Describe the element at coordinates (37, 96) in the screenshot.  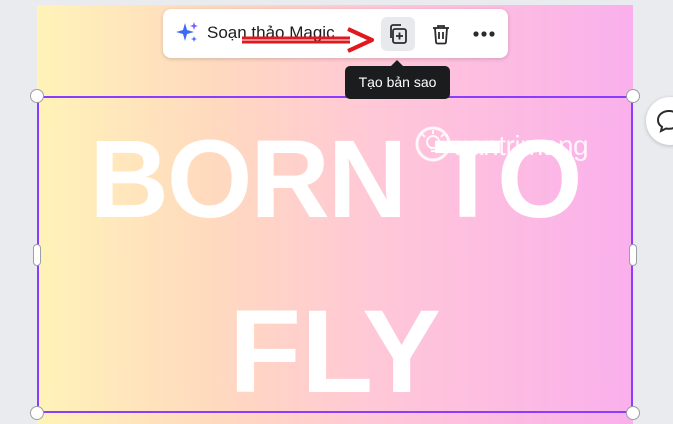
I see `resize-handle-top-left` at that location.